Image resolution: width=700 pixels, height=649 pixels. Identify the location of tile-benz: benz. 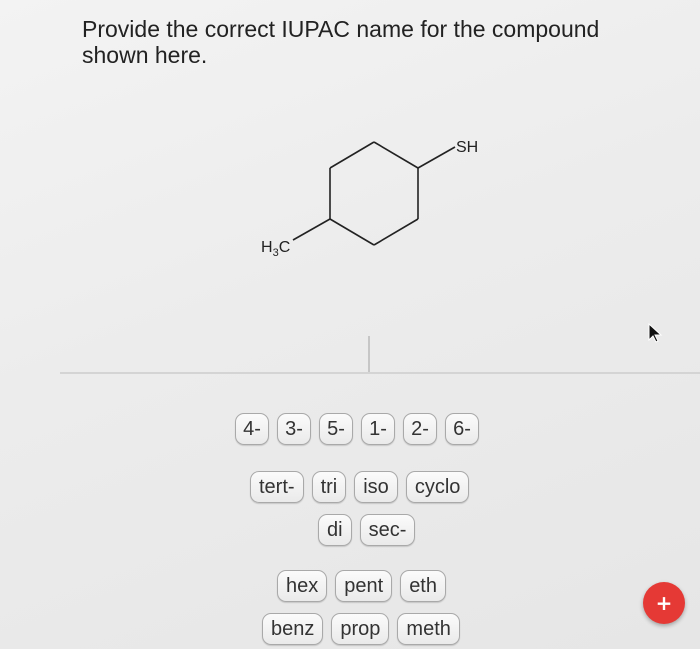
(293, 629).